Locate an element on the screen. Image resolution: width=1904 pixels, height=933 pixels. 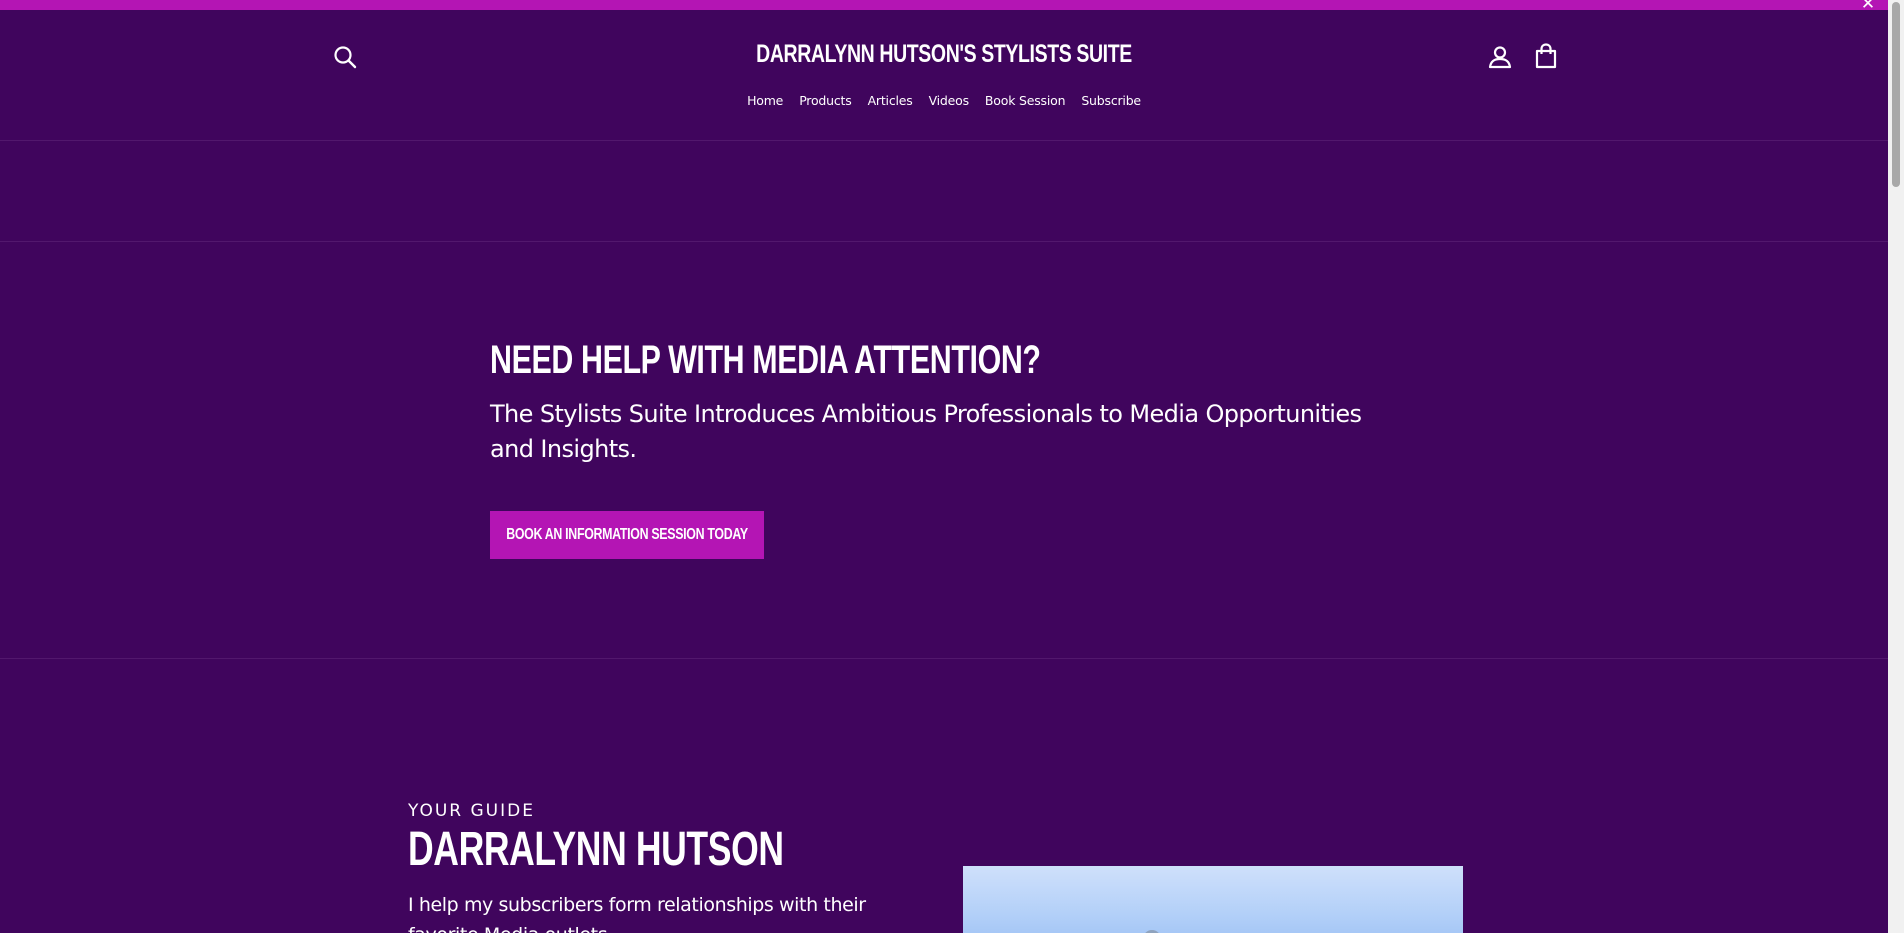
book-session-button-label: BOOK AN INFORMATION SESSION TODAY is located at coordinates (627, 534).